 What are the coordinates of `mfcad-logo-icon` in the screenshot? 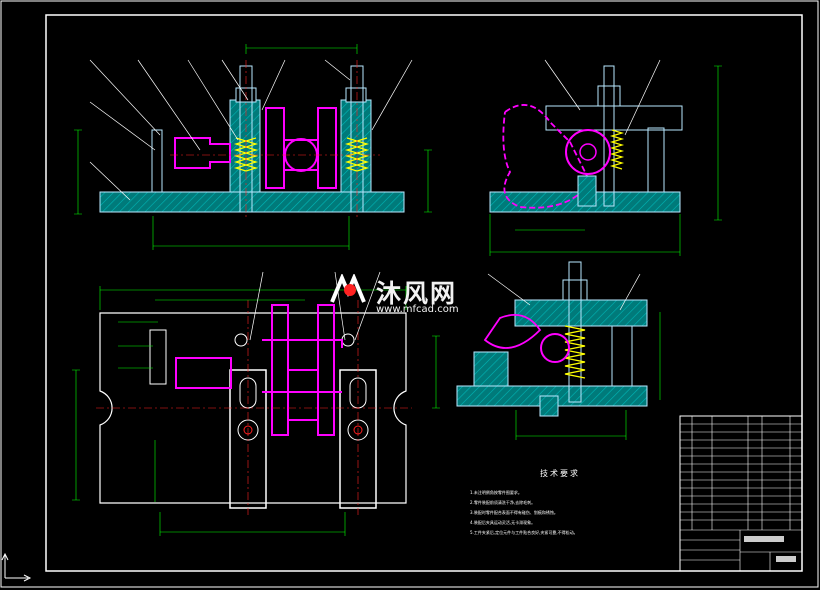 It's located at (348, 288).